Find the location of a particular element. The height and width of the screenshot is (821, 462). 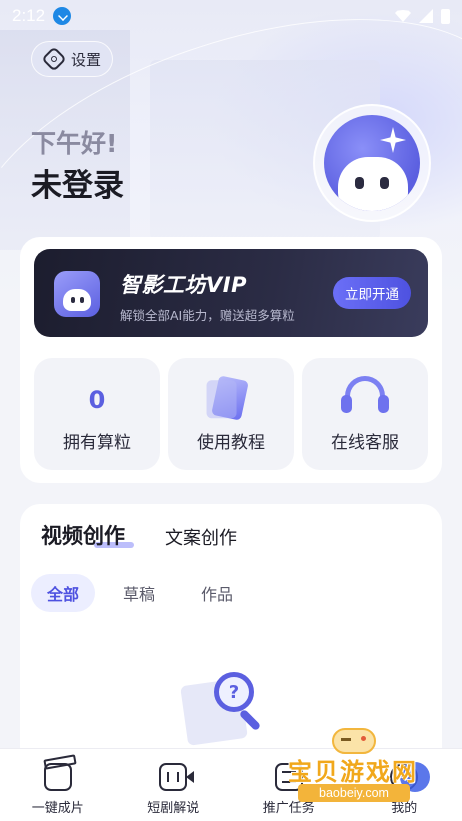

avatar is located at coordinates (372, 163).